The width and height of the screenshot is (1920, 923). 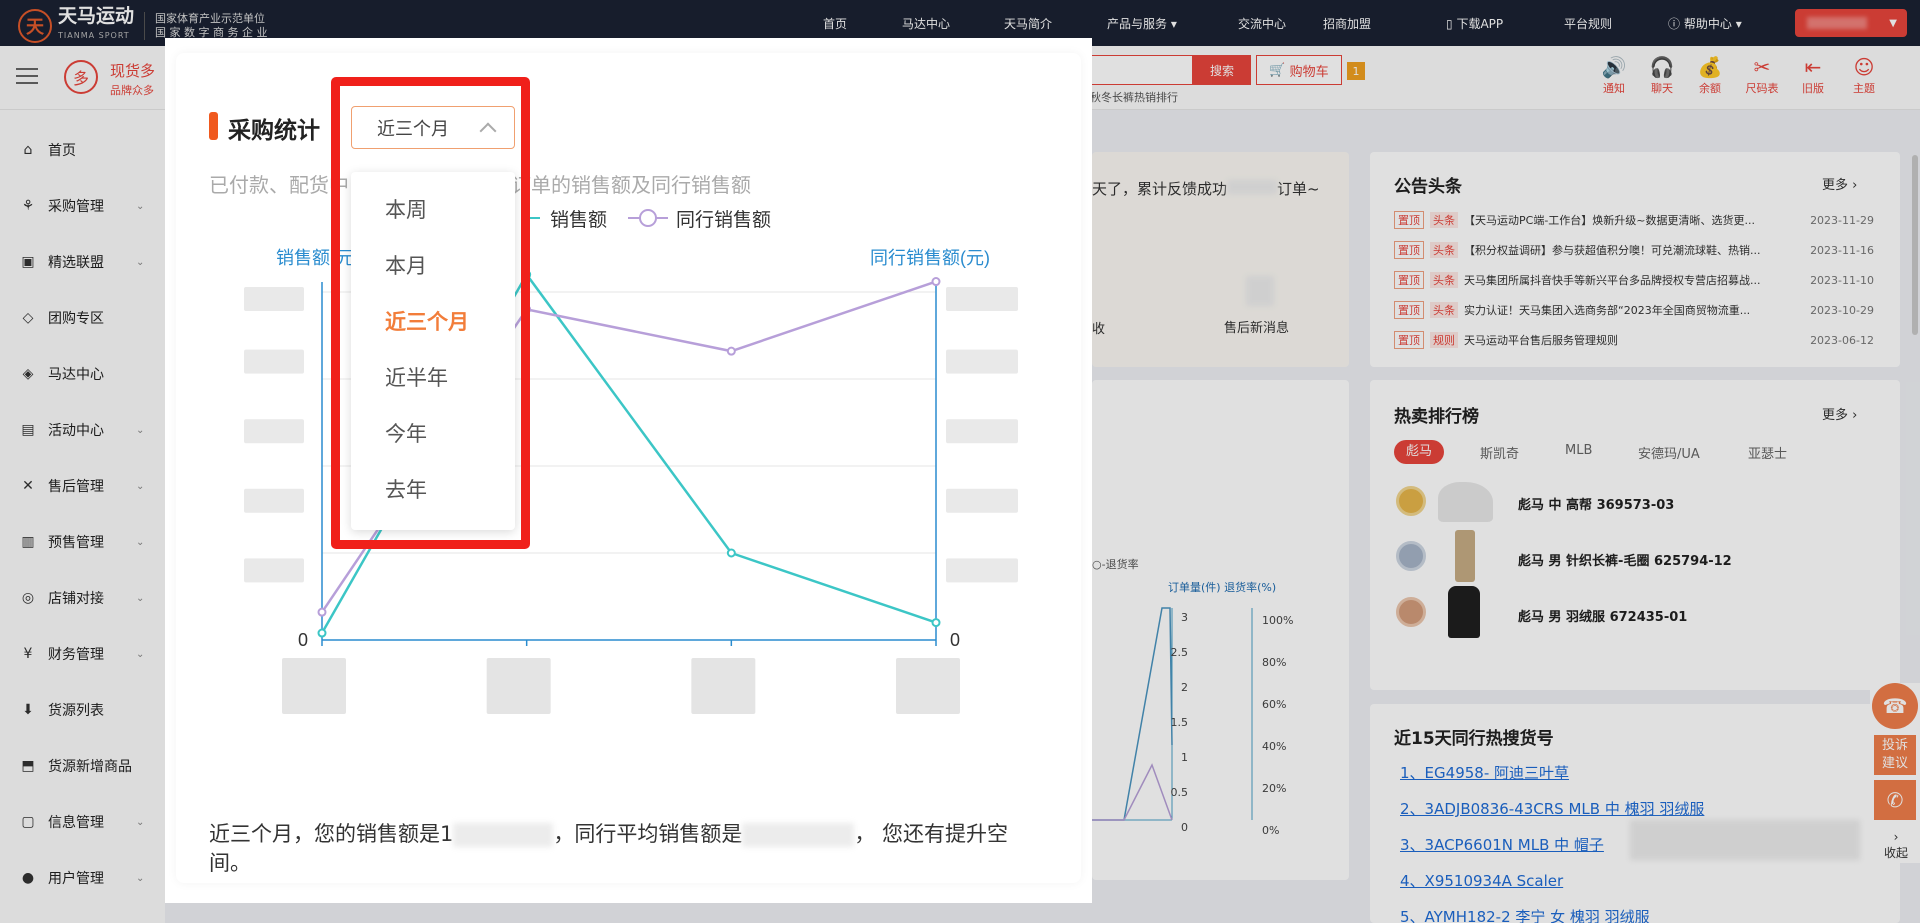 What do you see at coordinates (648, 218) in the screenshot?
I see `legend-peer-swatch` at bounding box center [648, 218].